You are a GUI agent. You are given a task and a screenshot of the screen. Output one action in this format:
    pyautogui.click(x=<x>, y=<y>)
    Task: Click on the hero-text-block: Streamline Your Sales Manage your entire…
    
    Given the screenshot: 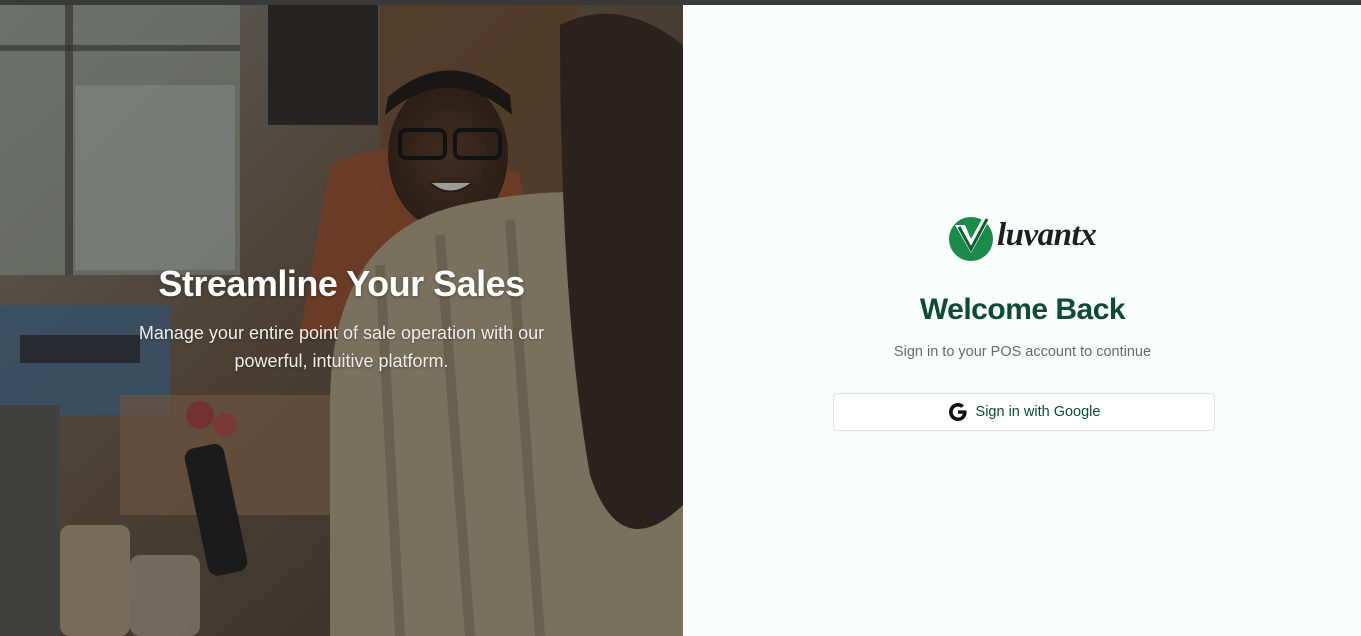 What is the action you would take?
    pyautogui.click(x=341, y=319)
    